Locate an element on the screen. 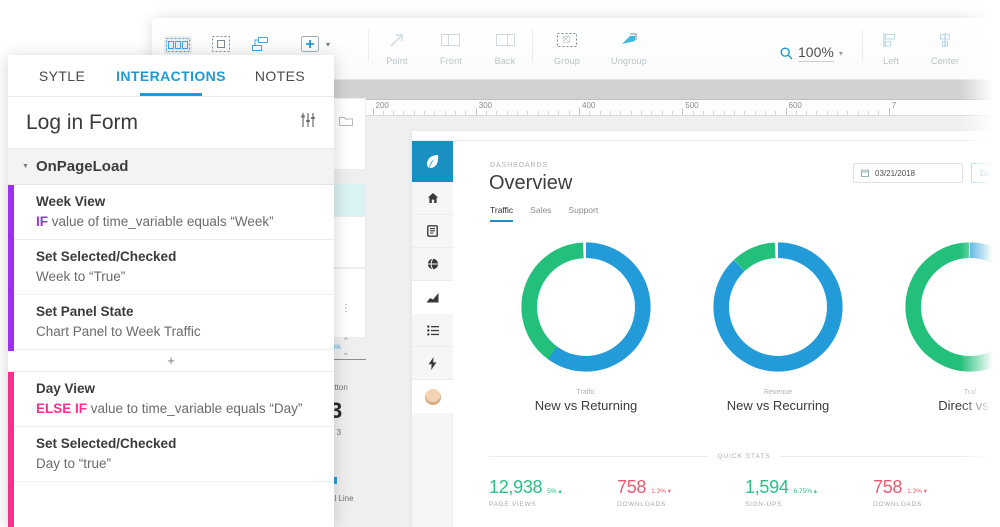 The width and height of the screenshot is (1000, 527). divider is located at coordinates (599, 456).